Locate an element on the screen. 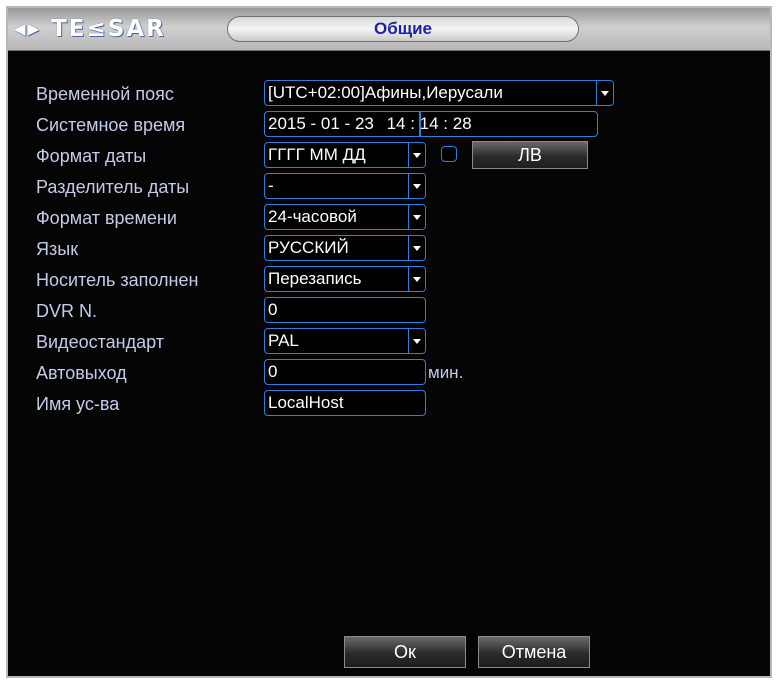 Image resolution: width=778 pixels, height=684 pixels. dst-button: ЛВ is located at coordinates (530, 155).